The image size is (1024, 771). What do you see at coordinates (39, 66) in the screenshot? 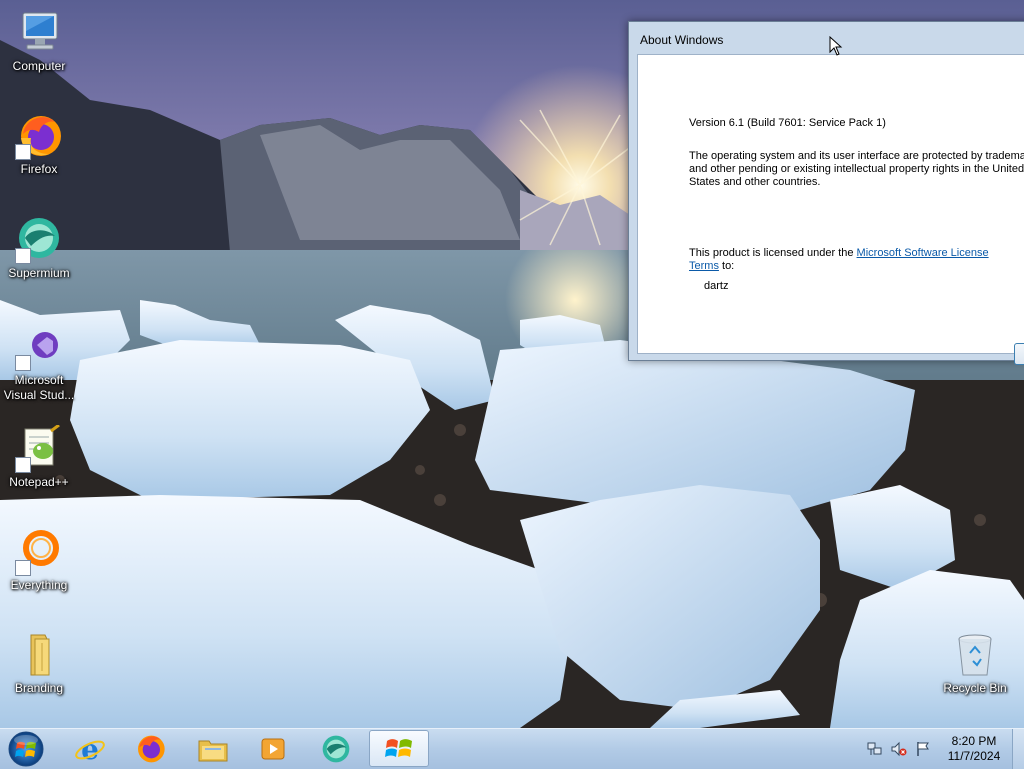
I see `desktop-icon-label: Computer` at bounding box center [39, 66].